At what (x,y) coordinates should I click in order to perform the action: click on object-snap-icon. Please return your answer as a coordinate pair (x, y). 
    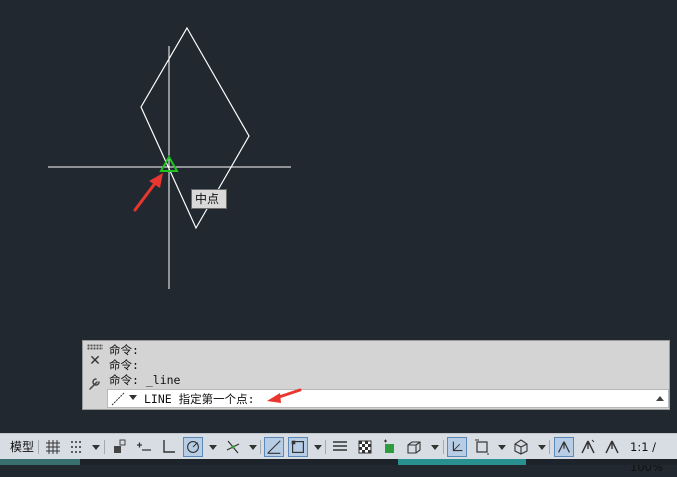
    Looking at the image, I should click on (298, 447).